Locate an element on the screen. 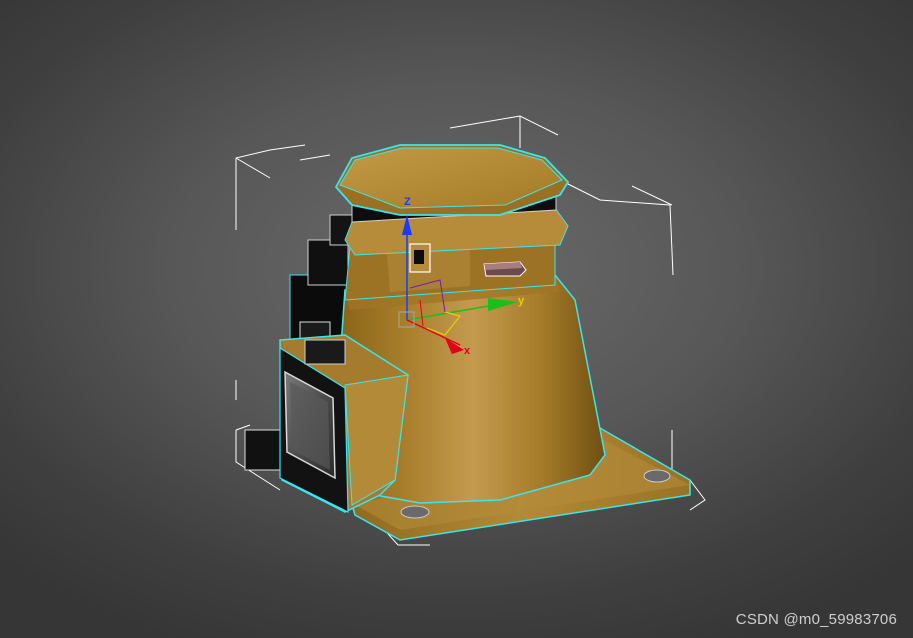 Image resolution: width=913 pixels, height=638 pixels. neck-bracket-left is located at coordinates (420, 258).